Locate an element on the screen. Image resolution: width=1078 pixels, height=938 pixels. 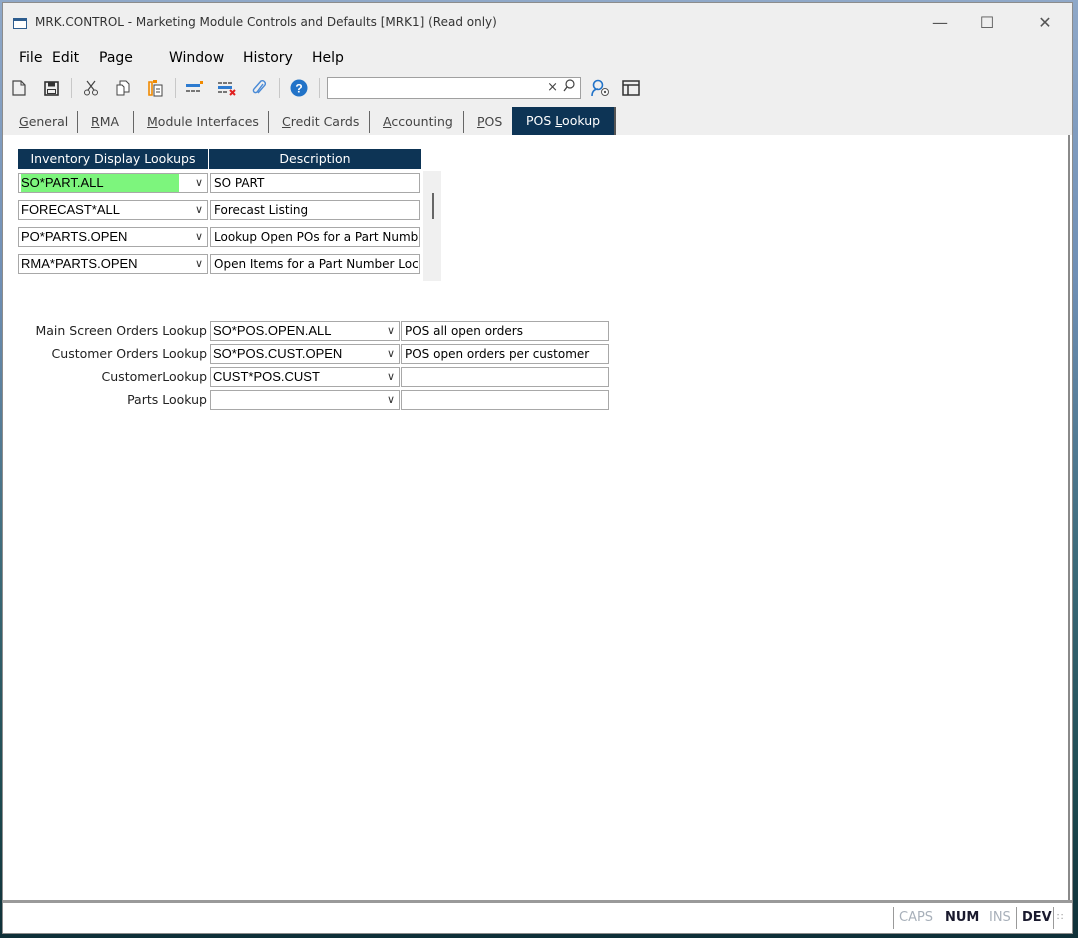
paste-icon is located at coordinates (155, 88).